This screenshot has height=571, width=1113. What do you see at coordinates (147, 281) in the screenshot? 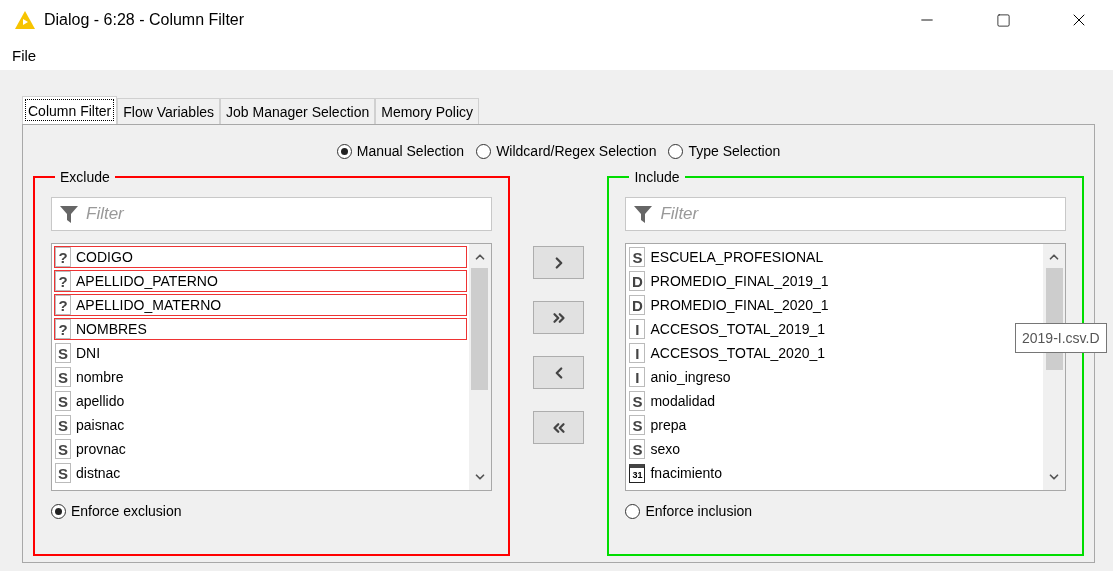
I see `column-name: APELLIDO_PATERNO` at bounding box center [147, 281].